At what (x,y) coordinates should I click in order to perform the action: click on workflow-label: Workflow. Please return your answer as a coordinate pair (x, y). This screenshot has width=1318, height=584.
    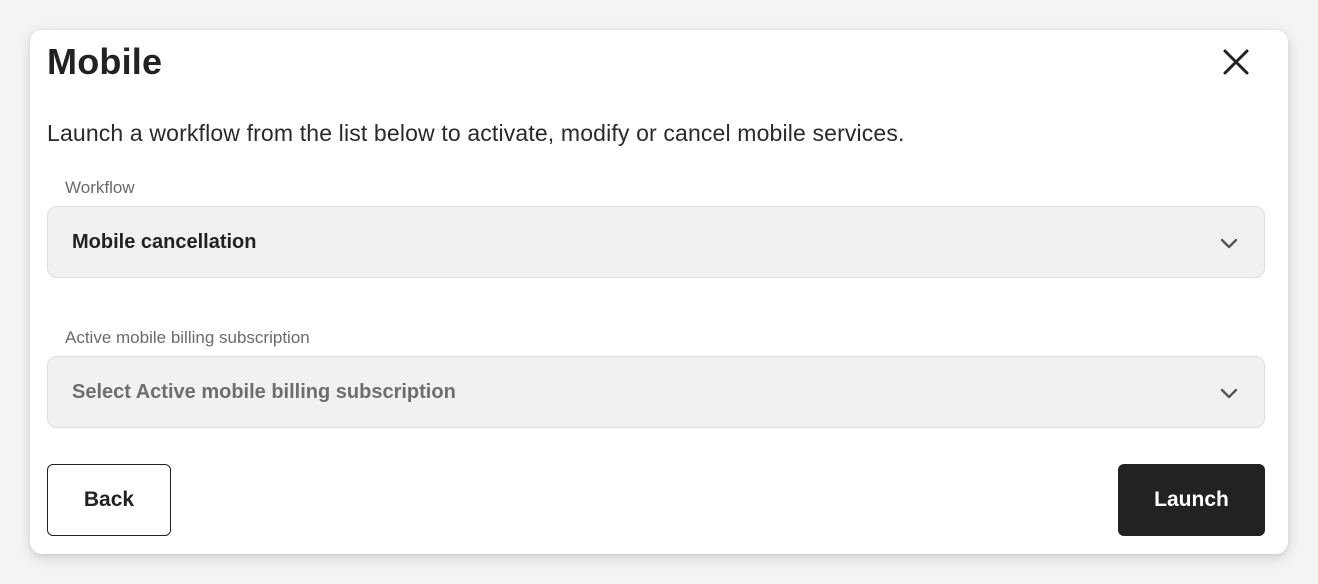
    Looking at the image, I should click on (100, 187).